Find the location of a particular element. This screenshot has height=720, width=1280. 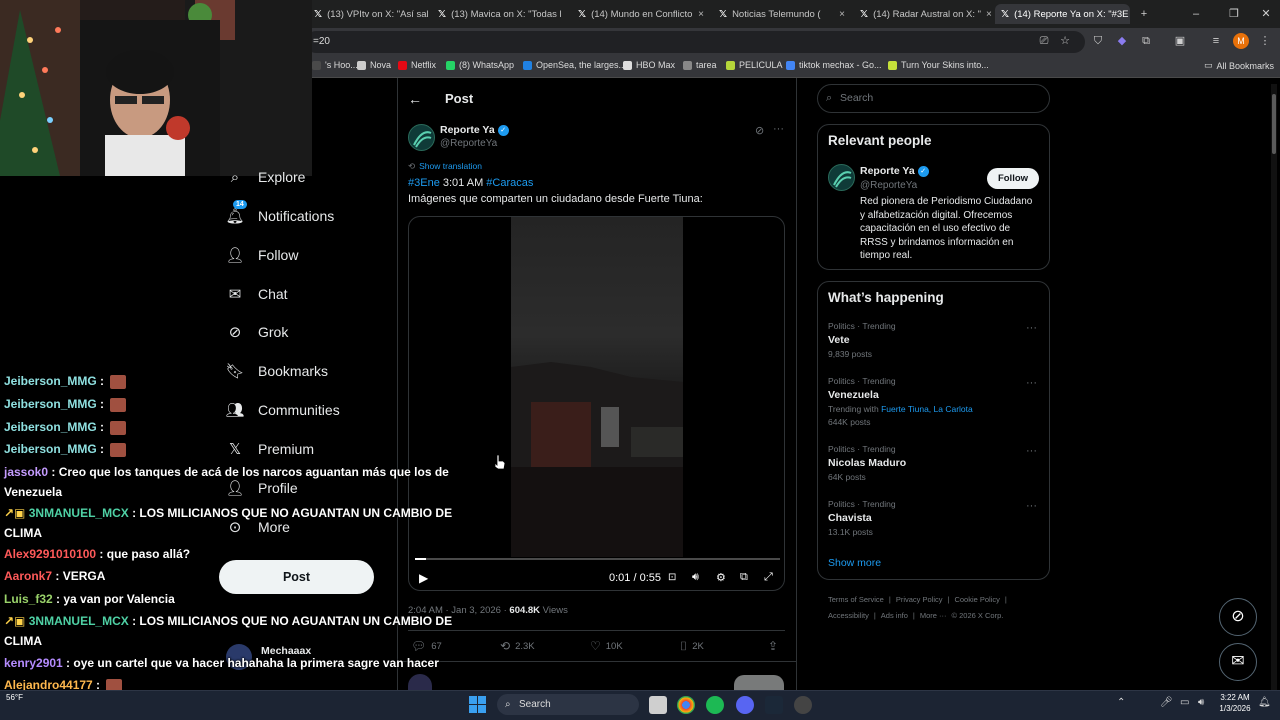

nav-bookmarks: 🔖︎ Bookmarks is located at coordinates (276, 371).